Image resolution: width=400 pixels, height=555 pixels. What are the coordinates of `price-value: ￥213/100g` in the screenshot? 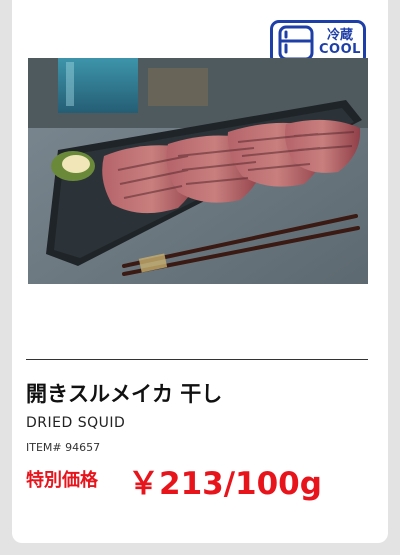 It's located at (225, 484).